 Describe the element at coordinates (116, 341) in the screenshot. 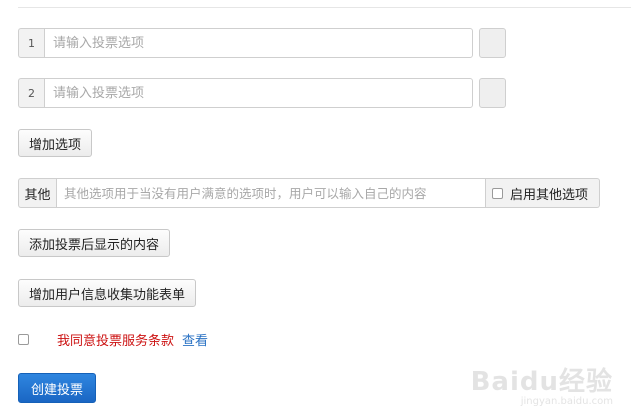

I see `agree-terms-text: 我同意投票服务条款` at that location.